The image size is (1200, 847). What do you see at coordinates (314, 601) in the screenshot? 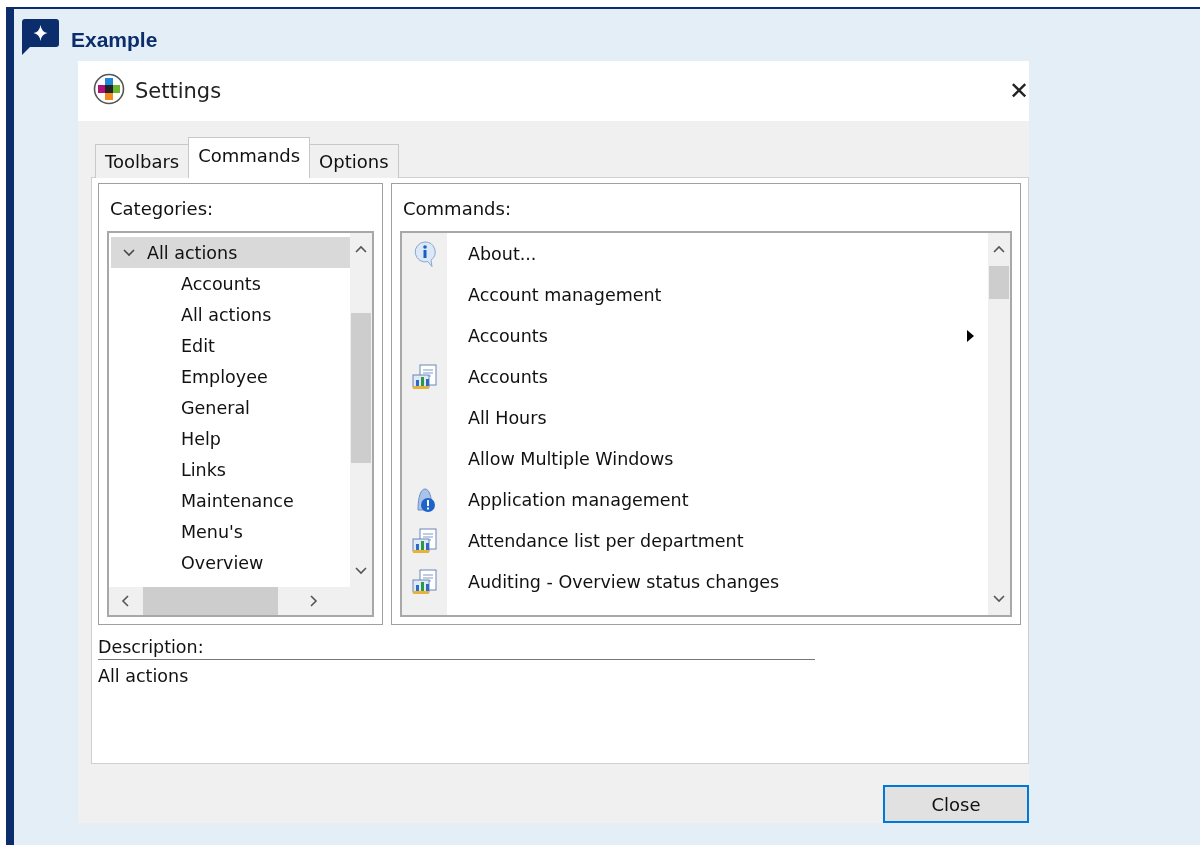
I see `scroll-right-icon` at bounding box center [314, 601].